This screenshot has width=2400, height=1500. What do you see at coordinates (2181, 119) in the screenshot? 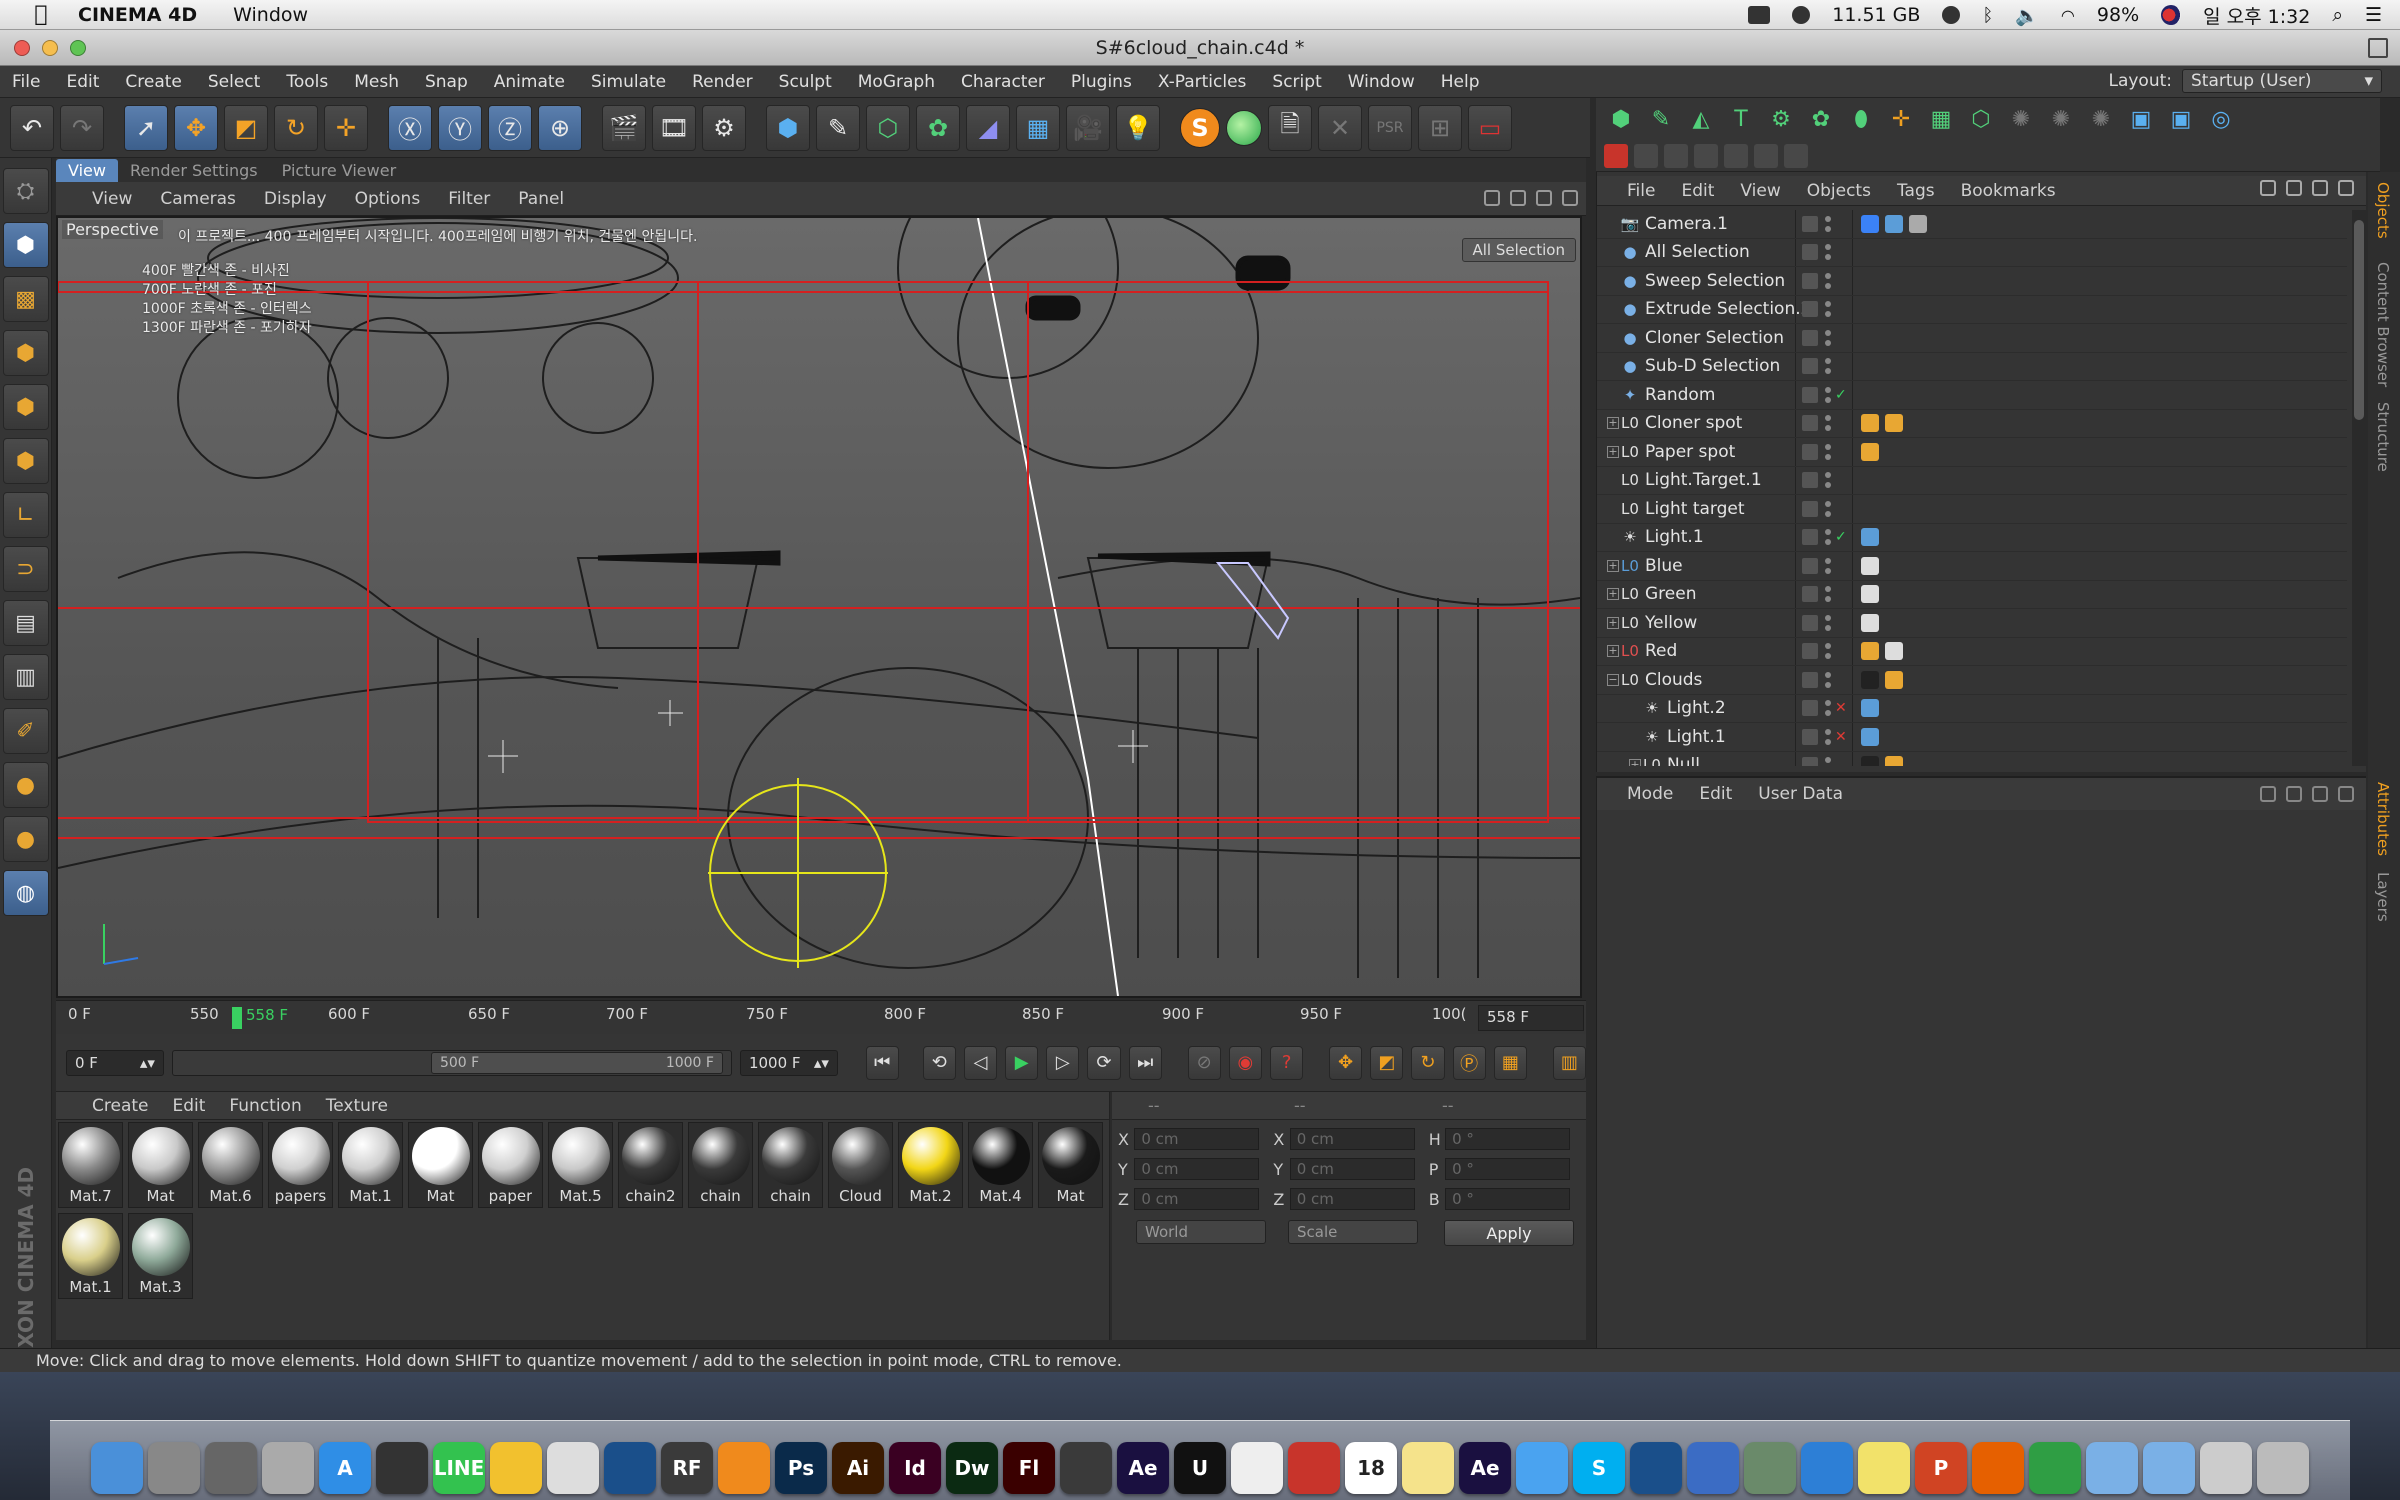
I see `xp-question-icon: ▣` at bounding box center [2181, 119].